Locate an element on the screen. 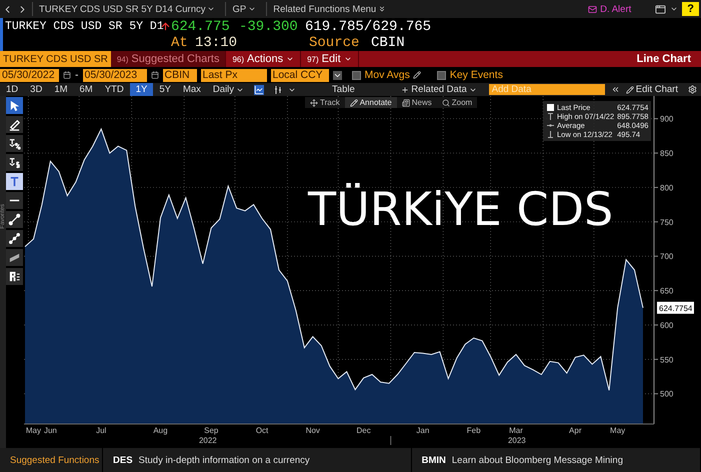 The image size is (701, 472). period-tab: 1D is located at coordinates (12, 89).